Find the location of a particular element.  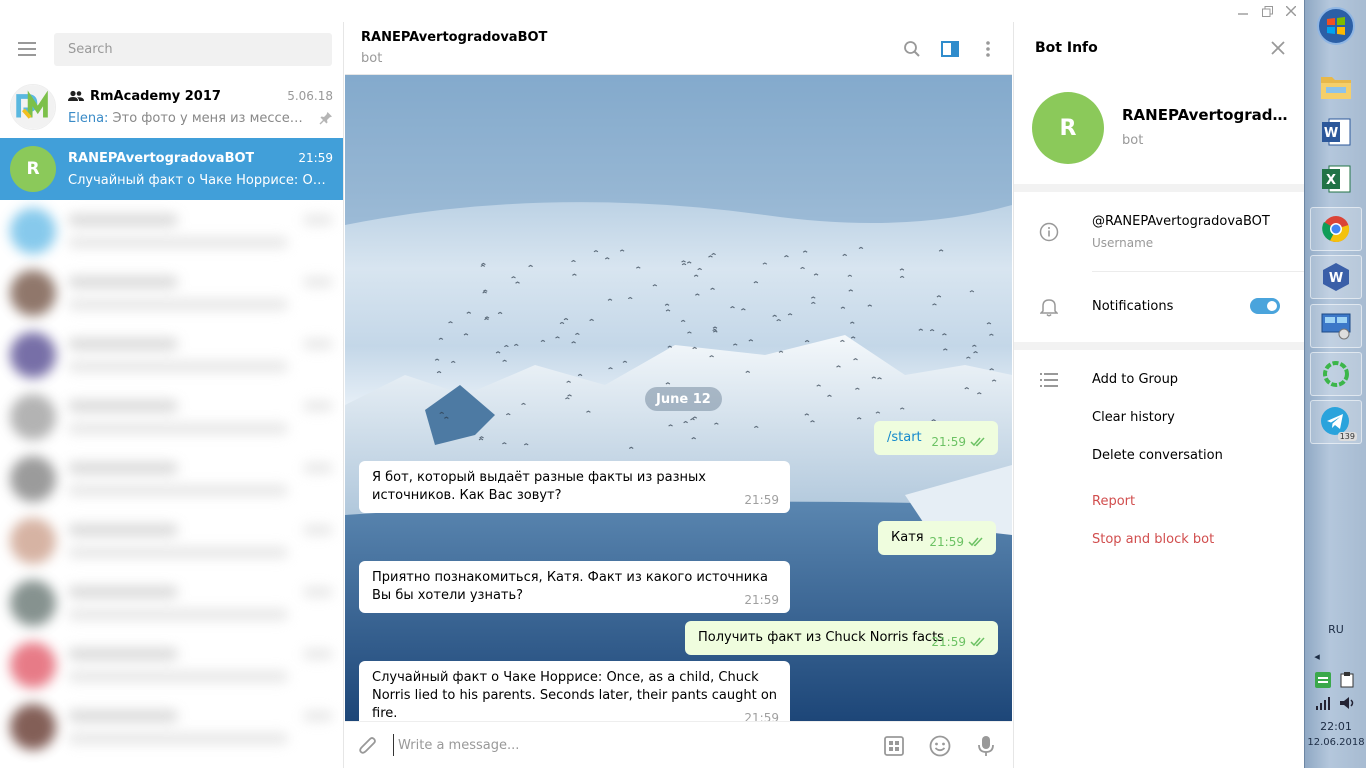

stop-and-block-bot-button: Stop and block bot is located at coordinates (1153, 539).